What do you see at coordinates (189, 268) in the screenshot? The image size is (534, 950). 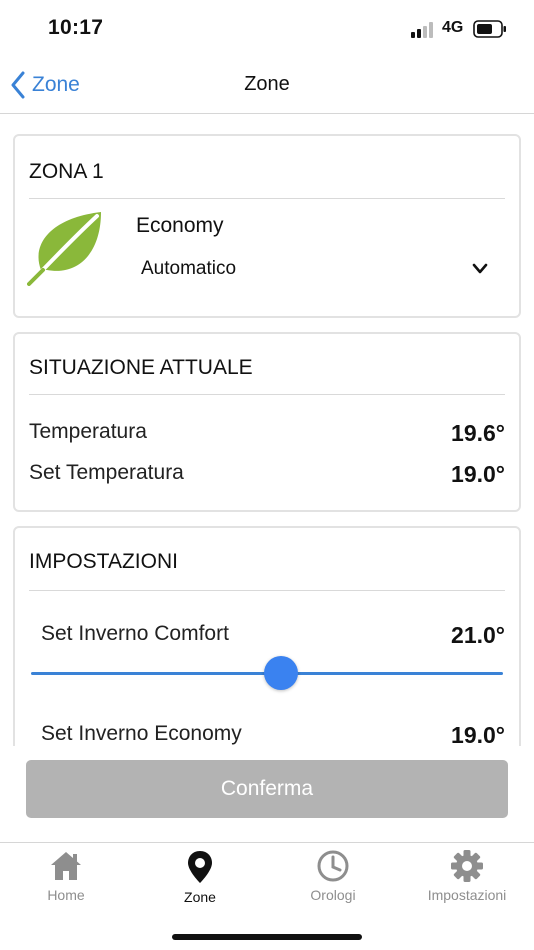 I see `mode-dropdown-value: Automatico` at bounding box center [189, 268].